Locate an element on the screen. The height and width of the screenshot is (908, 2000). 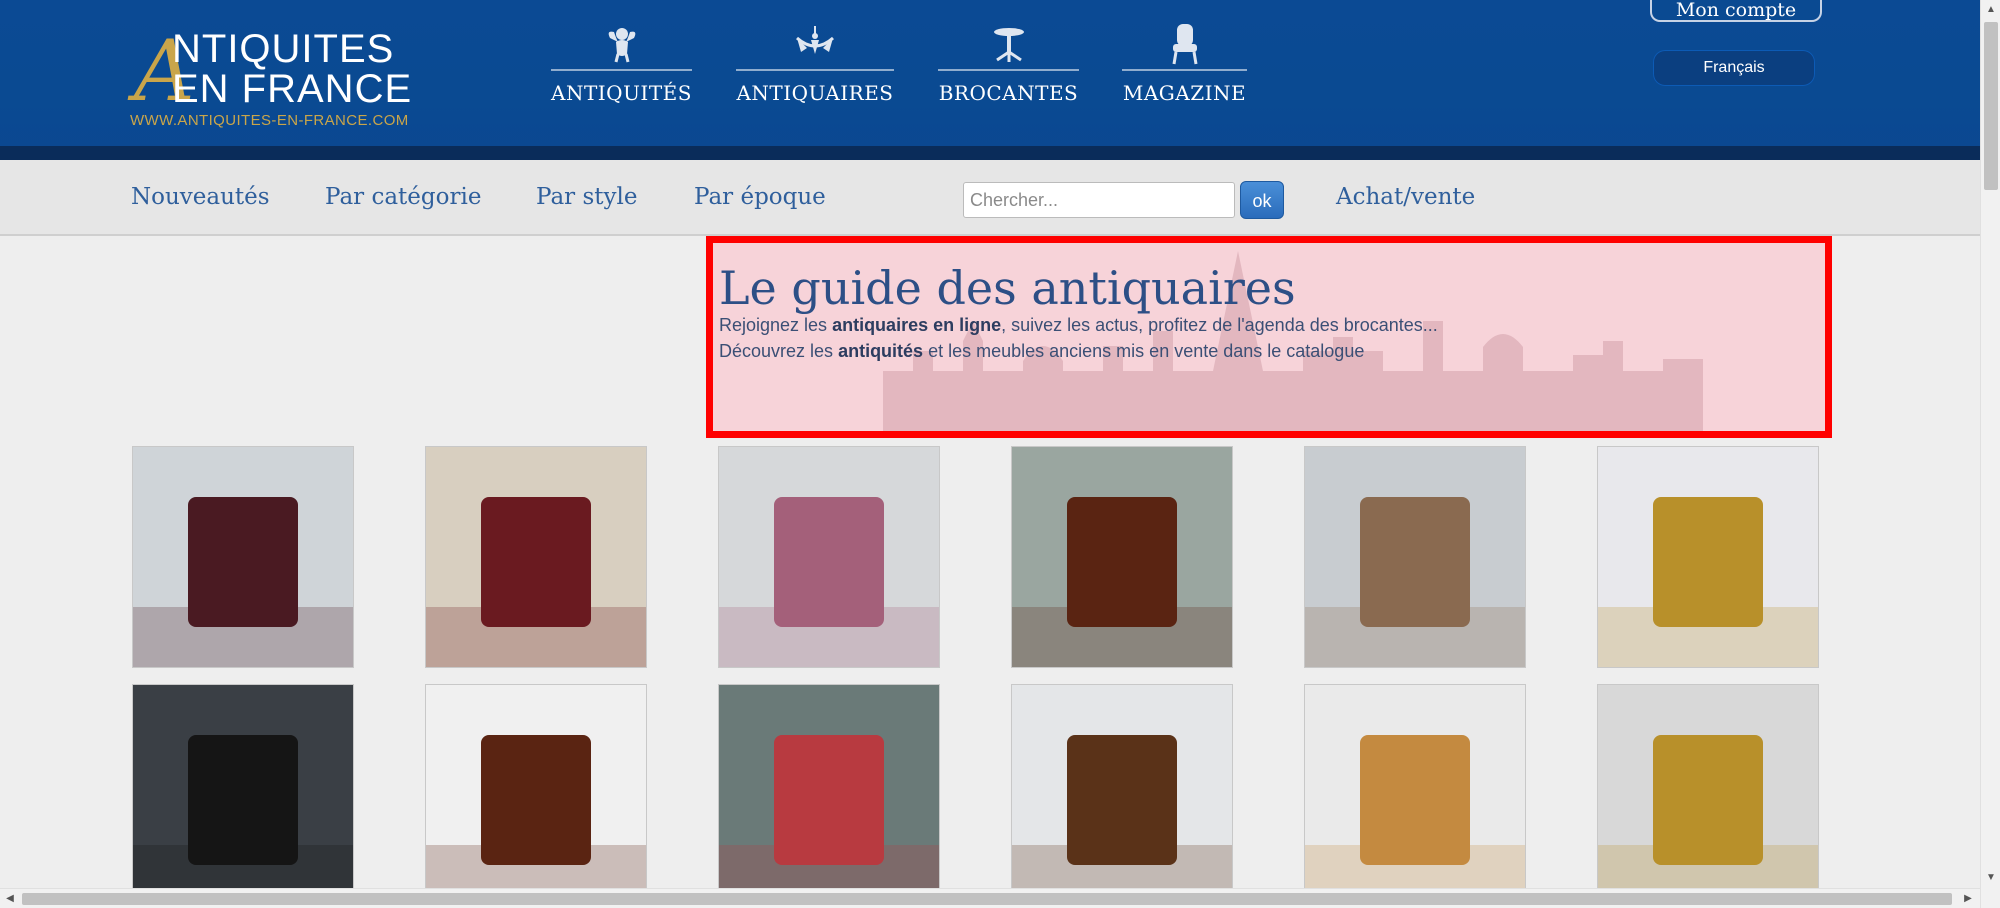
nav-brocantes: BROCANTES is located at coordinates (1008, 65).